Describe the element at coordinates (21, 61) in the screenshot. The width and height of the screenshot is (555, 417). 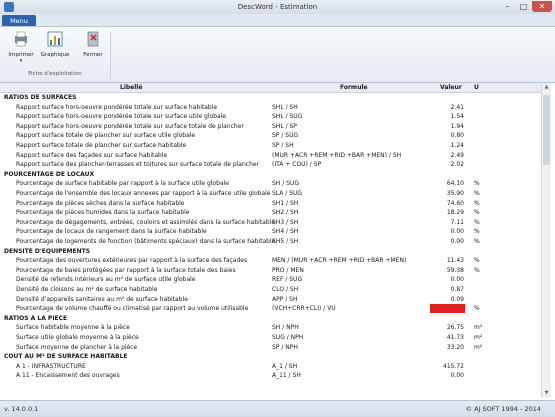
I see `chevron-down-icon: ▾` at that location.